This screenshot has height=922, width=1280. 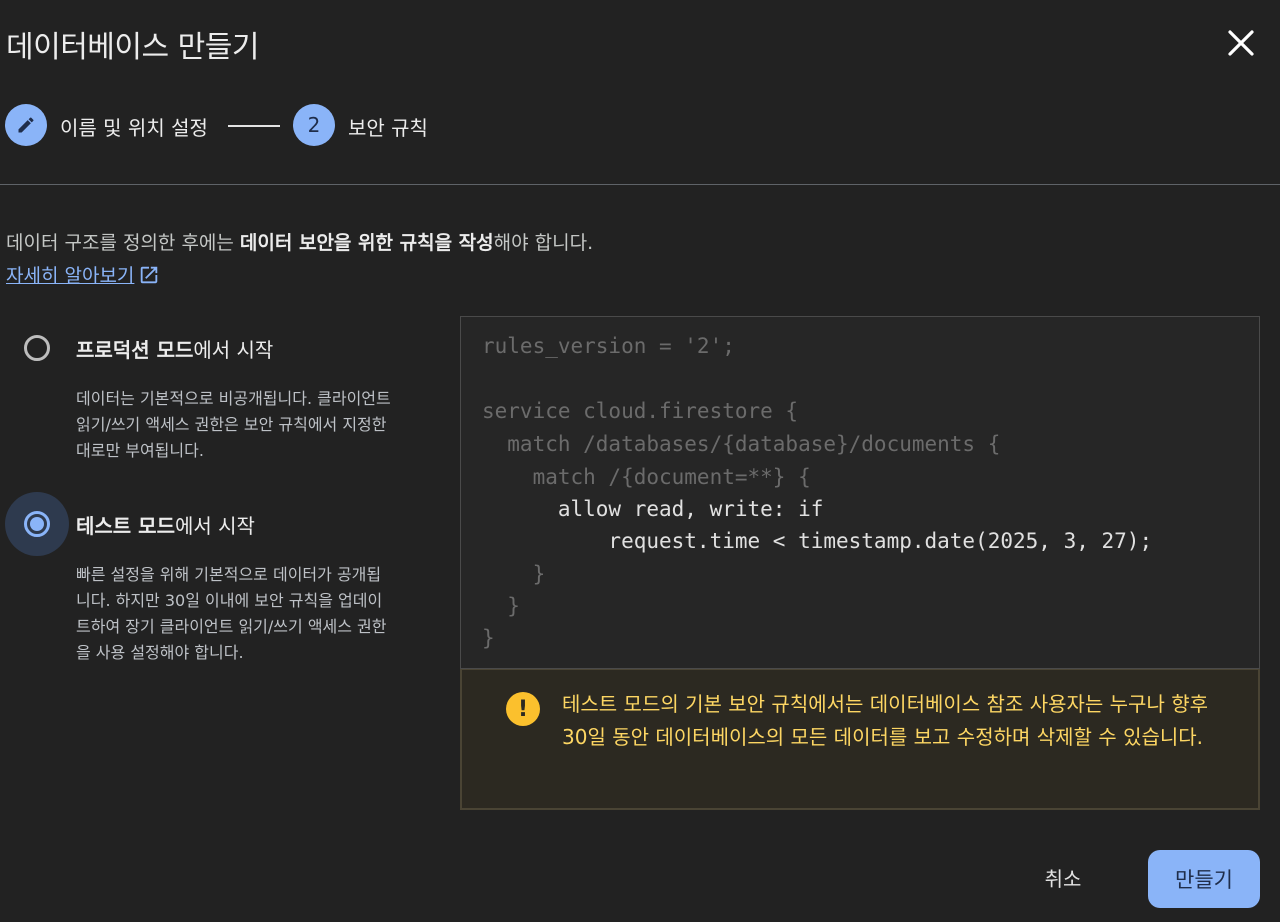 I want to click on close-button, so click(x=1241, y=43).